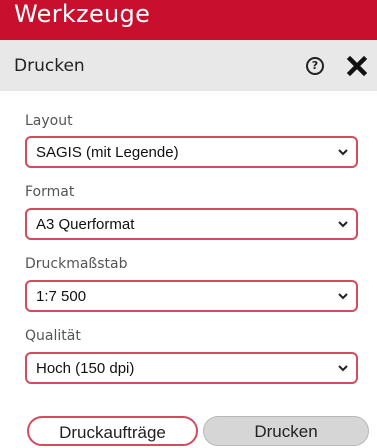  I want to click on tools-title: Werkzeuge, so click(82, 14).